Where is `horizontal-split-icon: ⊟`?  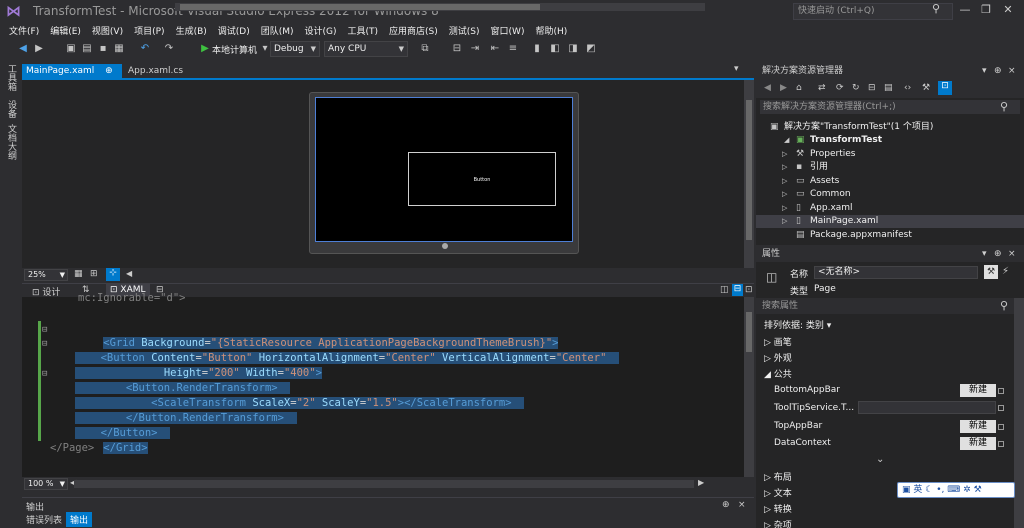
horizontal-split-icon: ⊟ is located at coordinates (737, 290).